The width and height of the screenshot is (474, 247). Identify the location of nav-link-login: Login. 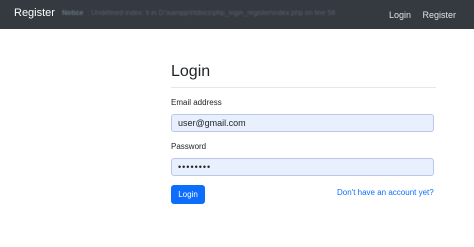
(400, 15).